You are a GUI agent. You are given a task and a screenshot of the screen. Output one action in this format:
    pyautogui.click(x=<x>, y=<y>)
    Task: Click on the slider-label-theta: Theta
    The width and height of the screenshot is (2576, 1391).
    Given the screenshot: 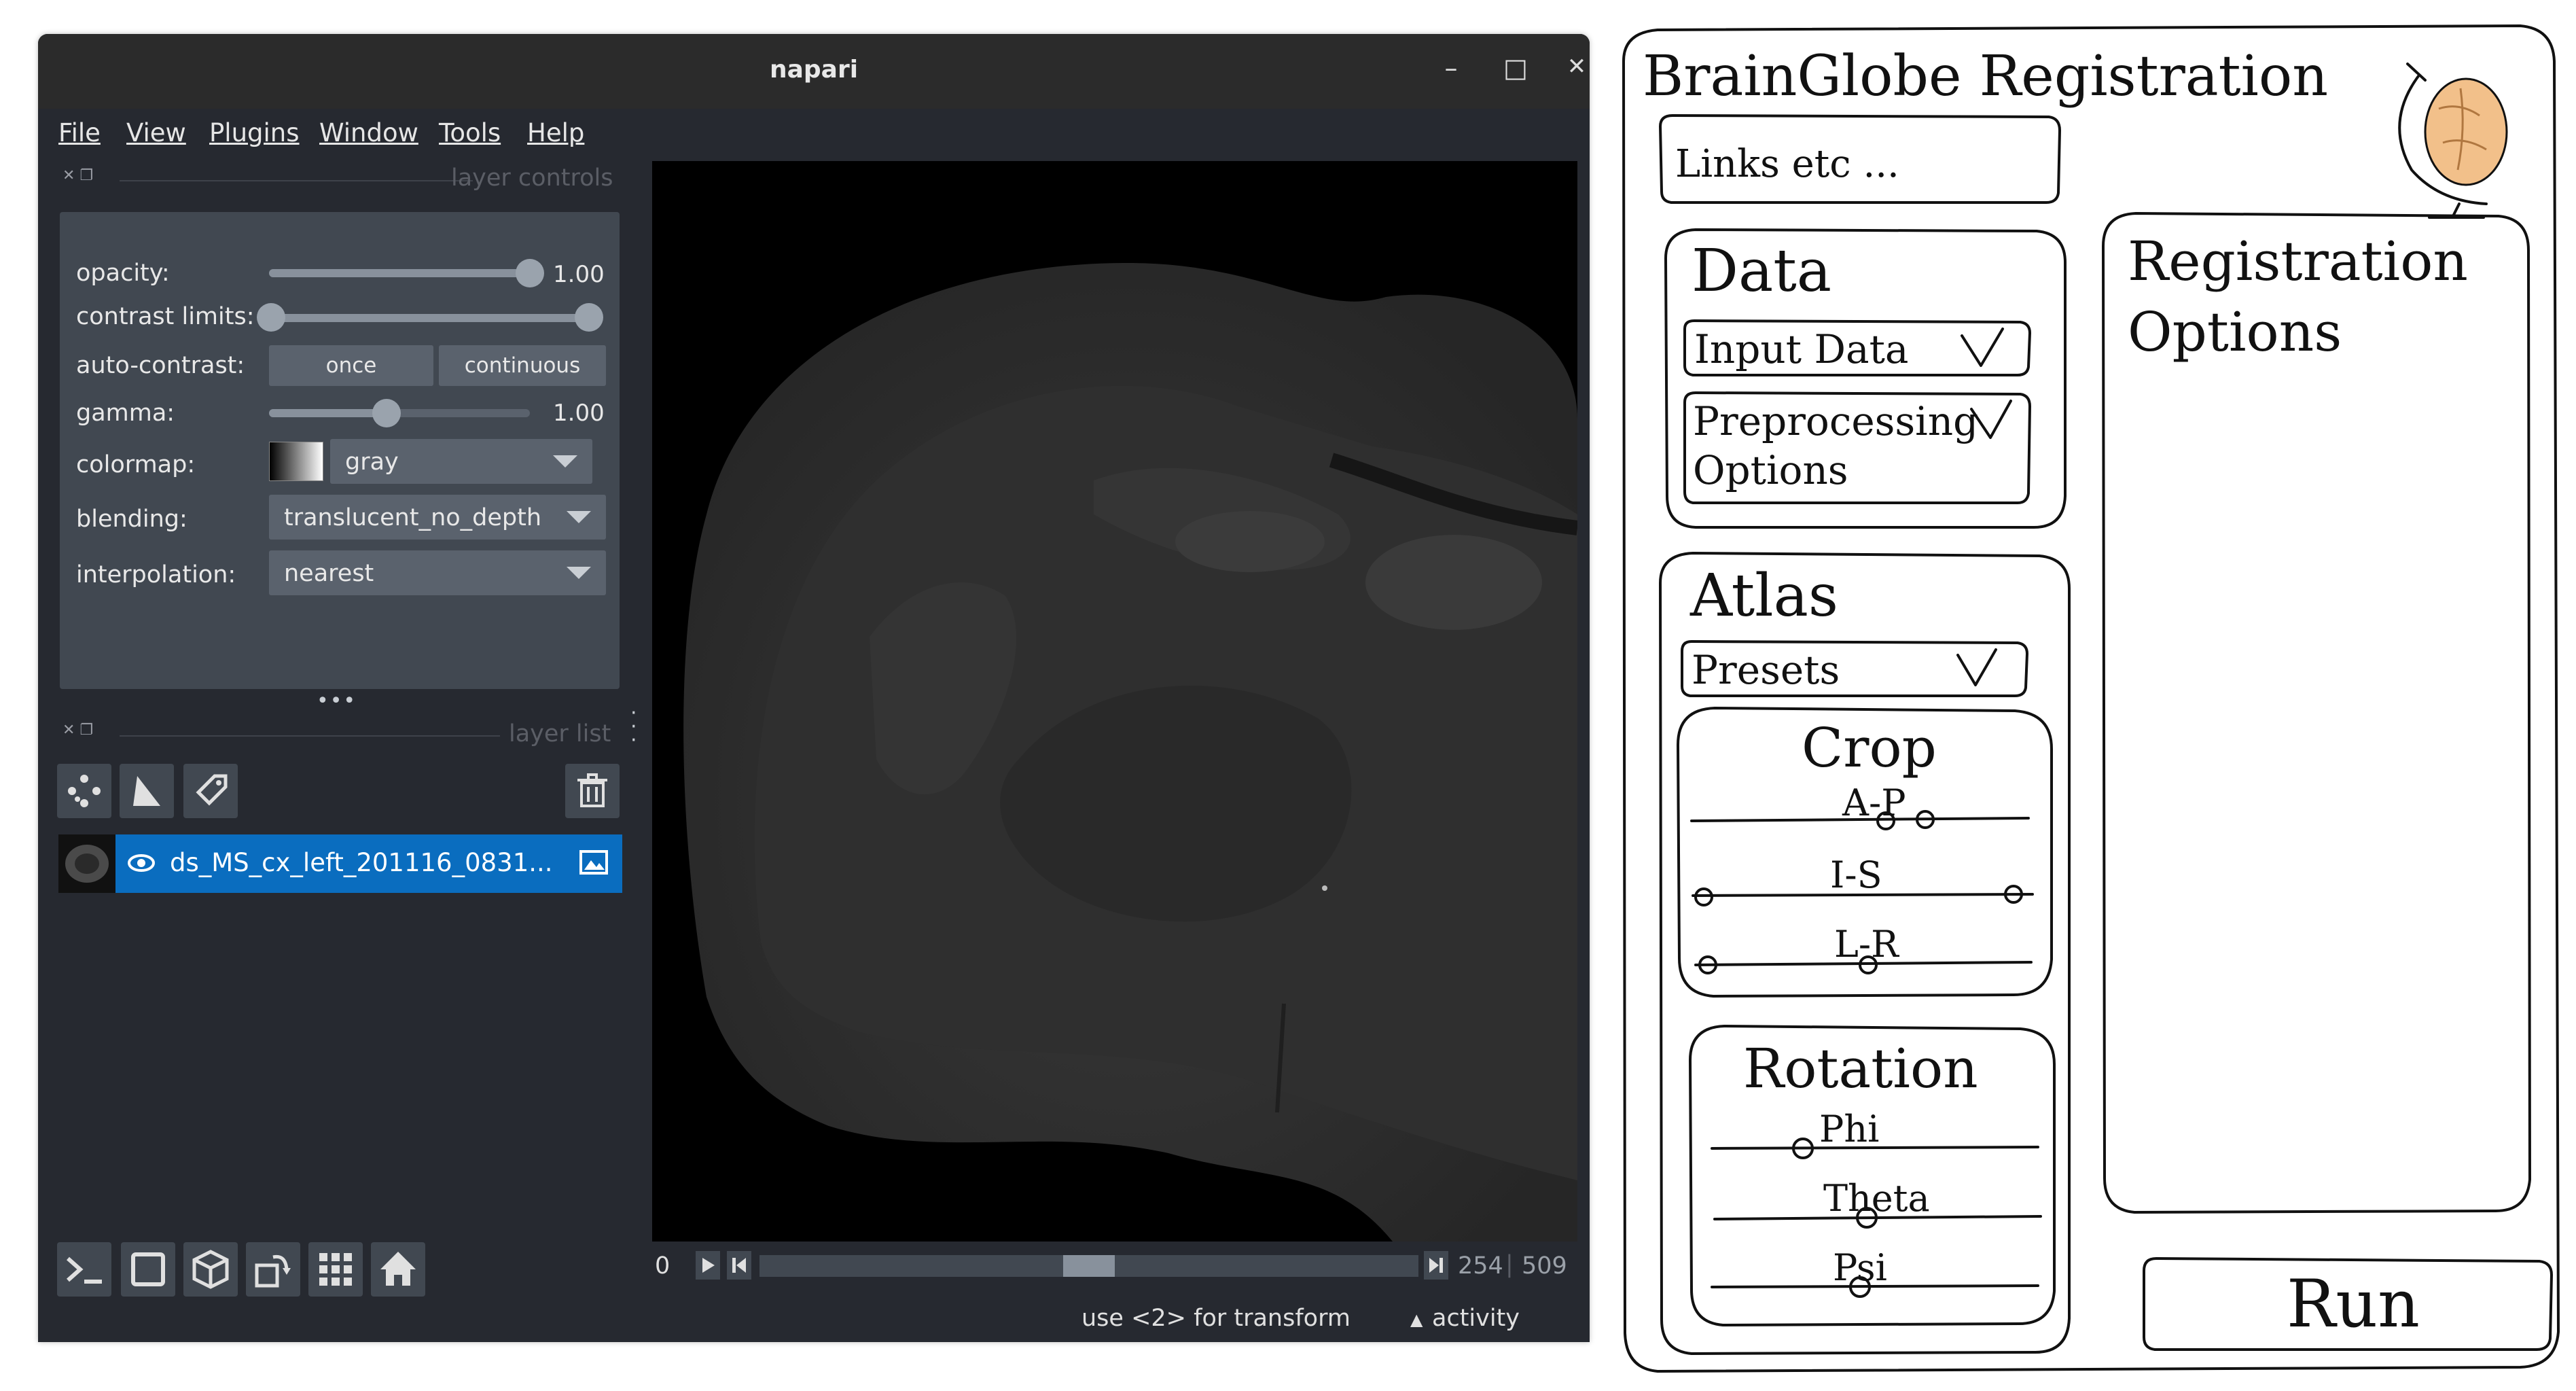 What is the action you would take?
    pyautogui.click(x=1876, y=1198)
    